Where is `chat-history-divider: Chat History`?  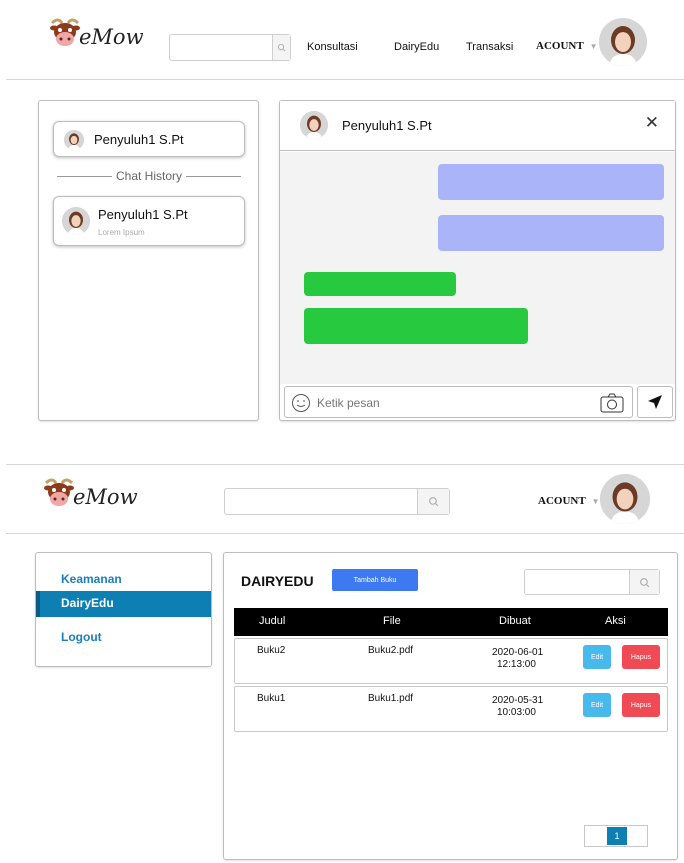
chat-history-divider: Chat History is located at coordinates (149, 176).